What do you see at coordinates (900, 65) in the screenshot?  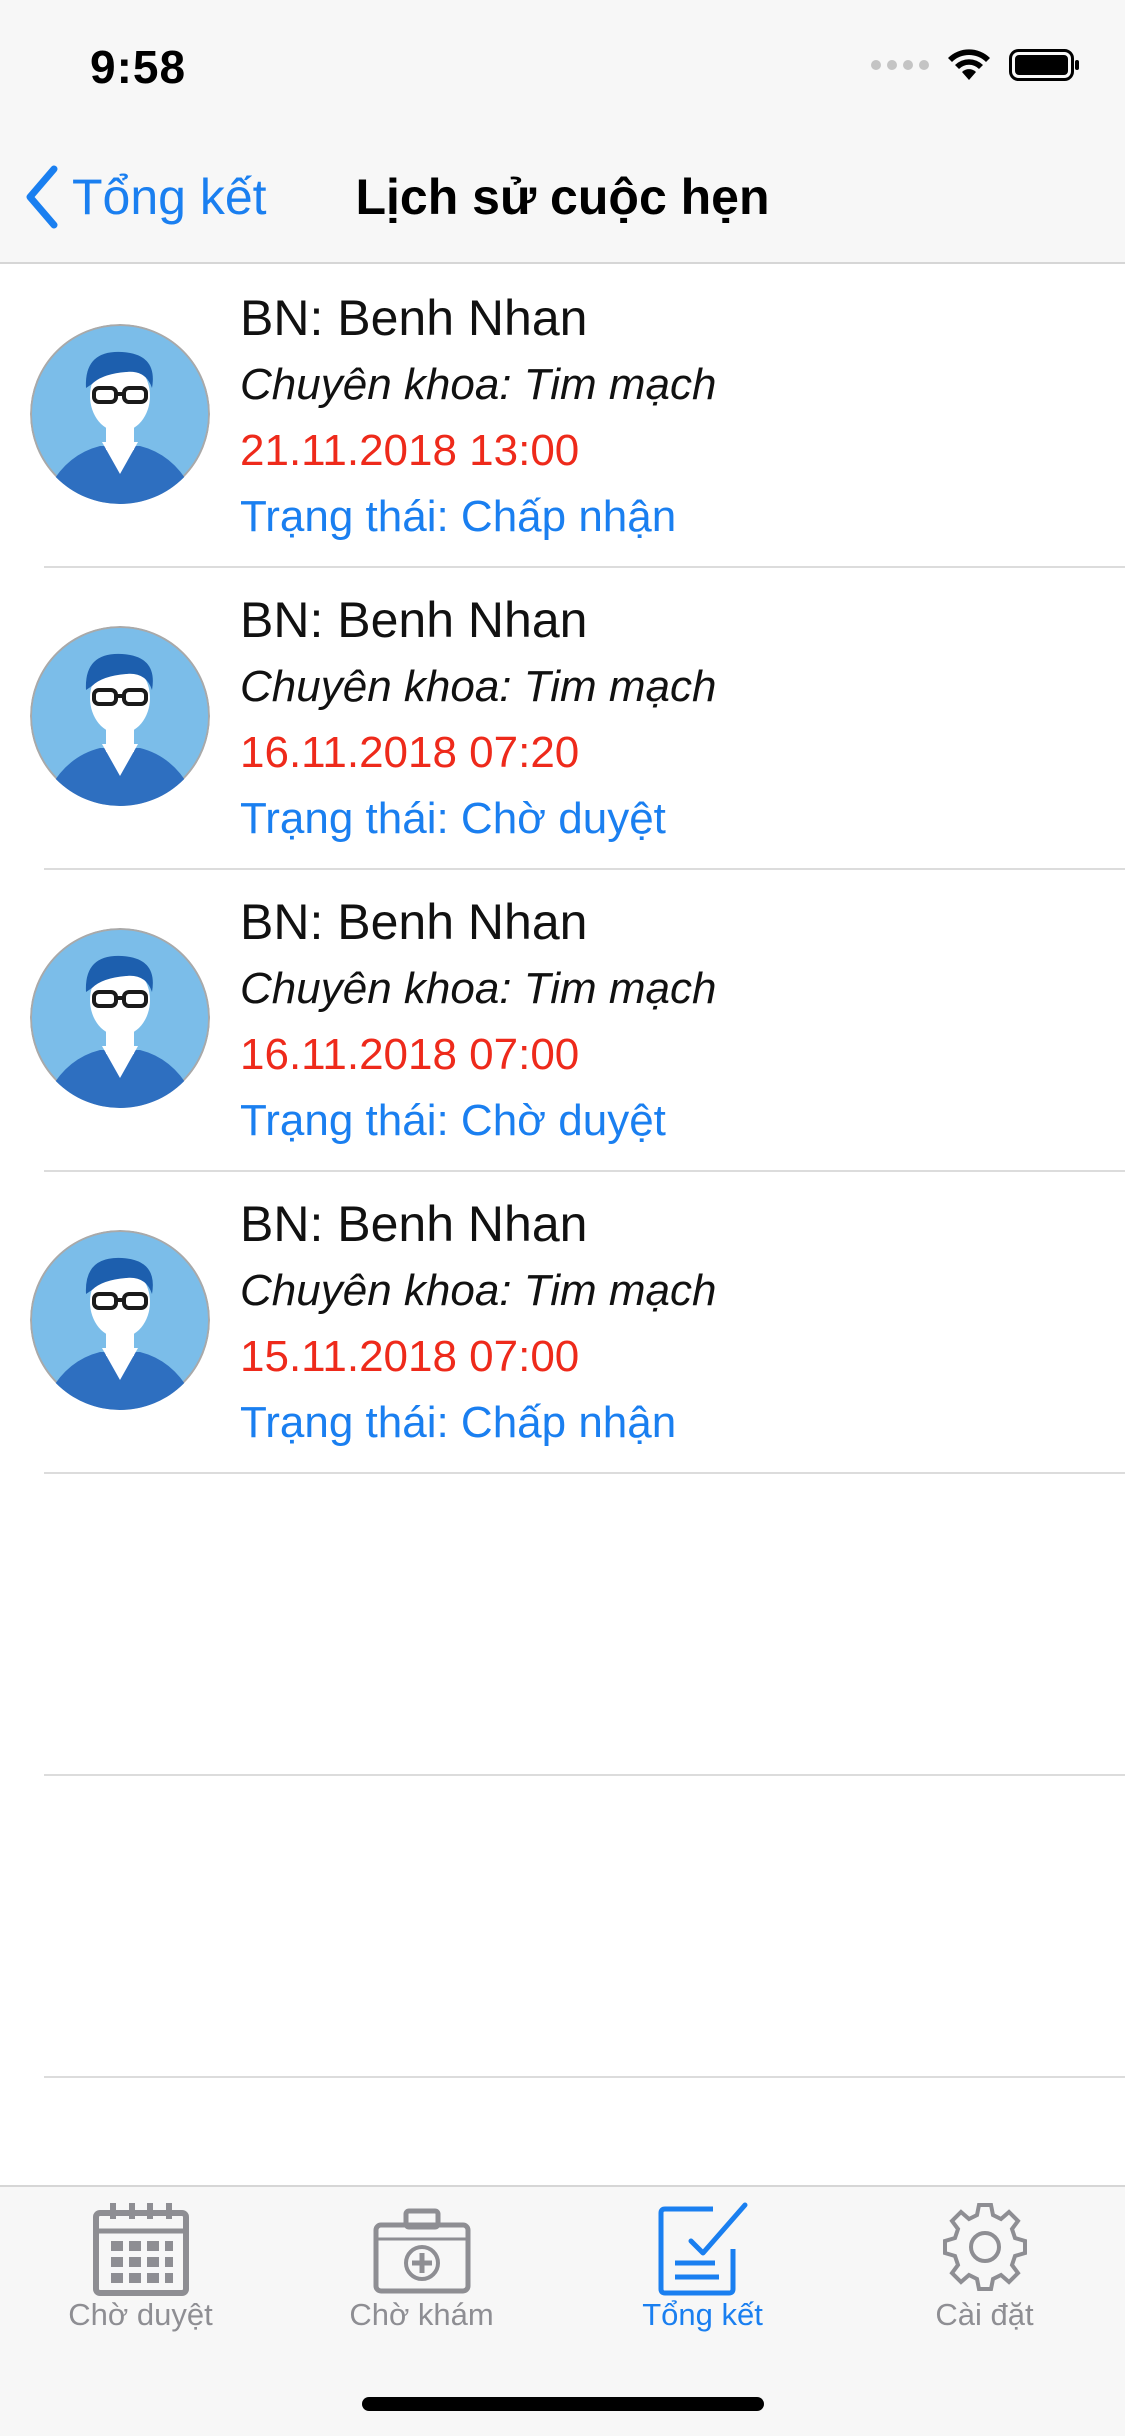 I see `cellular-signal-icon` at bounding box center [900, 65].